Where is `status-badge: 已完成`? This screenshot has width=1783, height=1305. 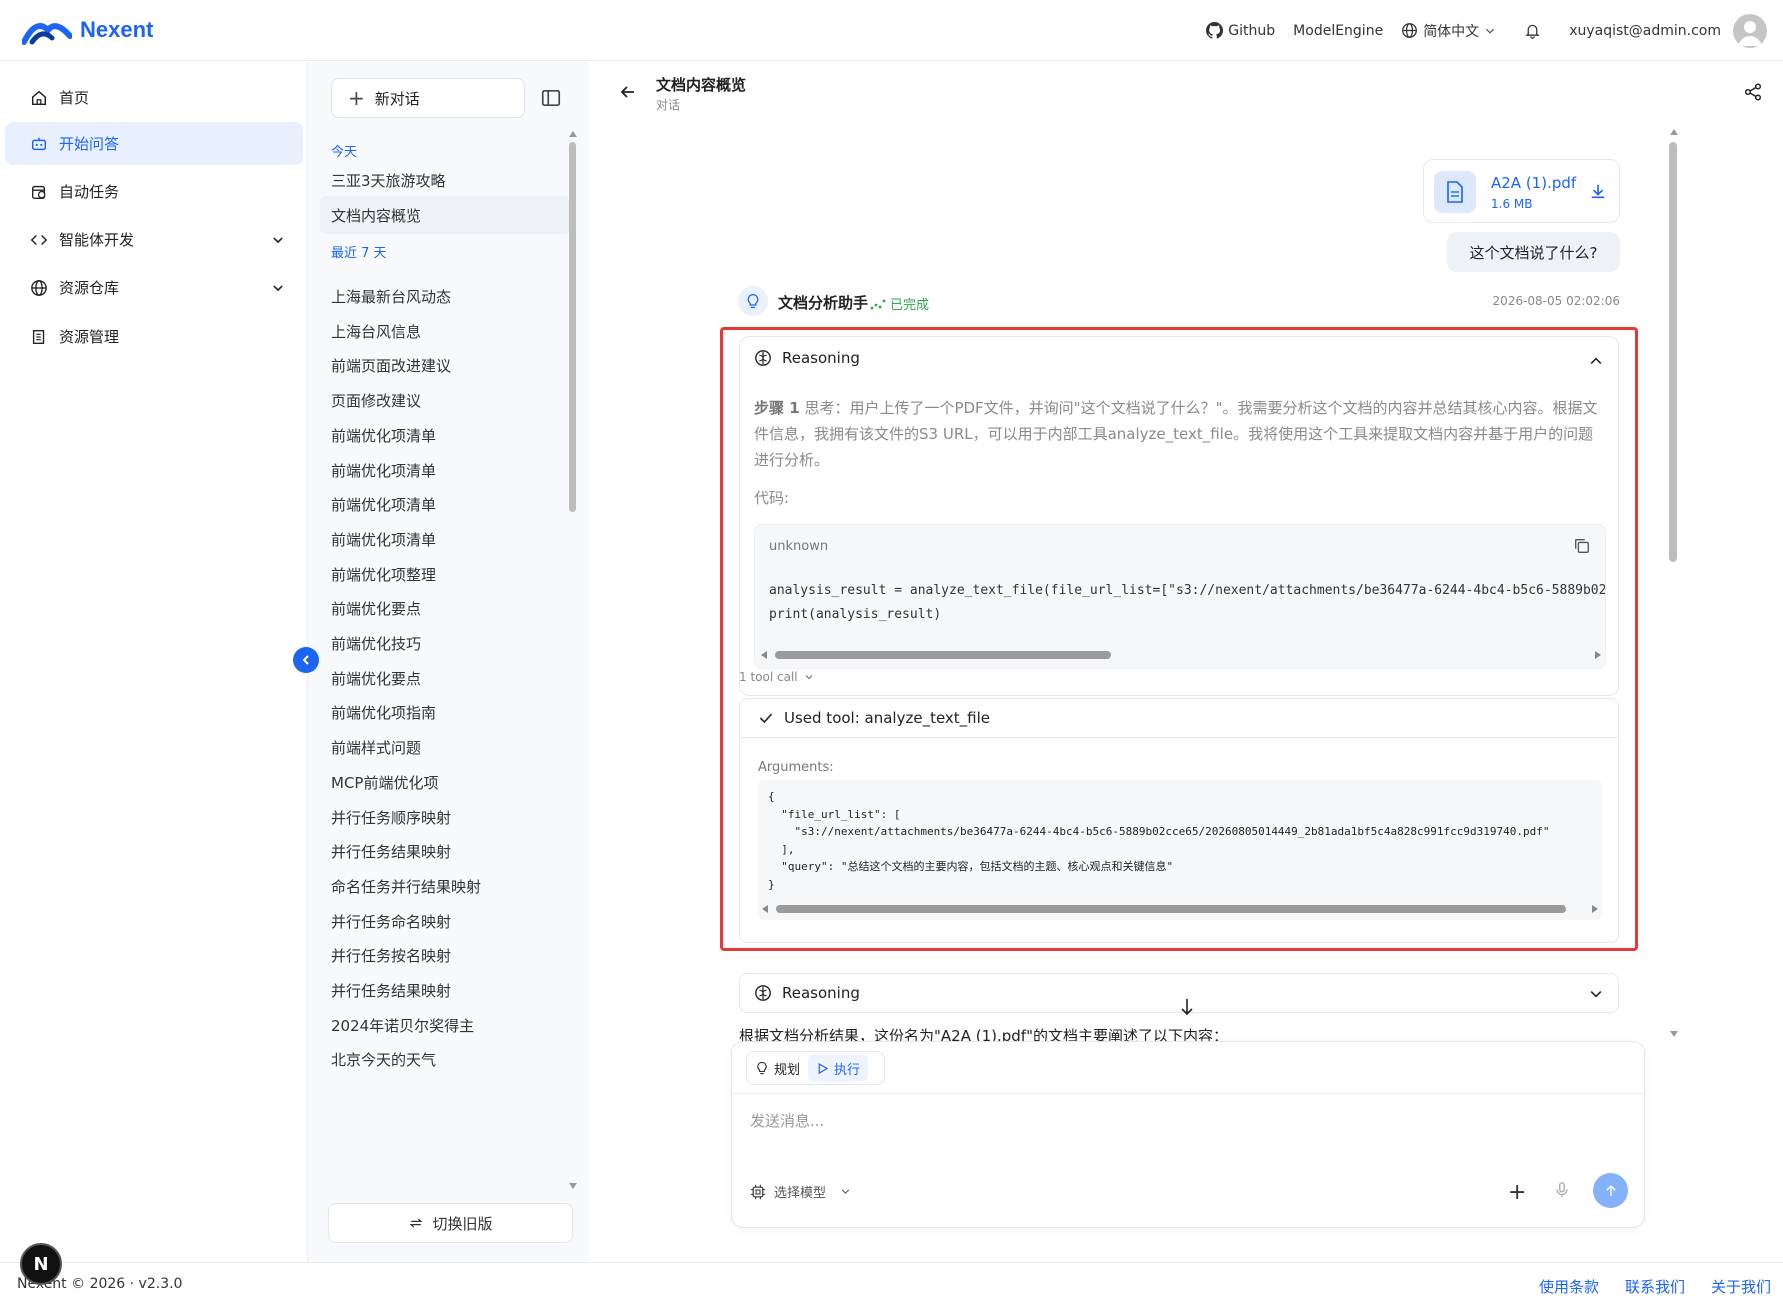 status-badge: 已完成 is located at coordinates (899, 303).